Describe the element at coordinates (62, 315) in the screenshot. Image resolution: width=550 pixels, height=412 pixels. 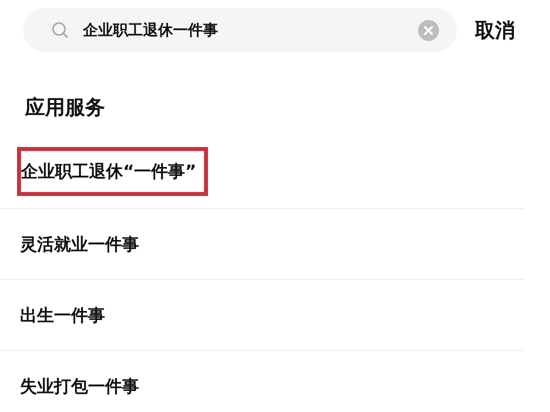
I see `service-item: 出生一件事` at that location.